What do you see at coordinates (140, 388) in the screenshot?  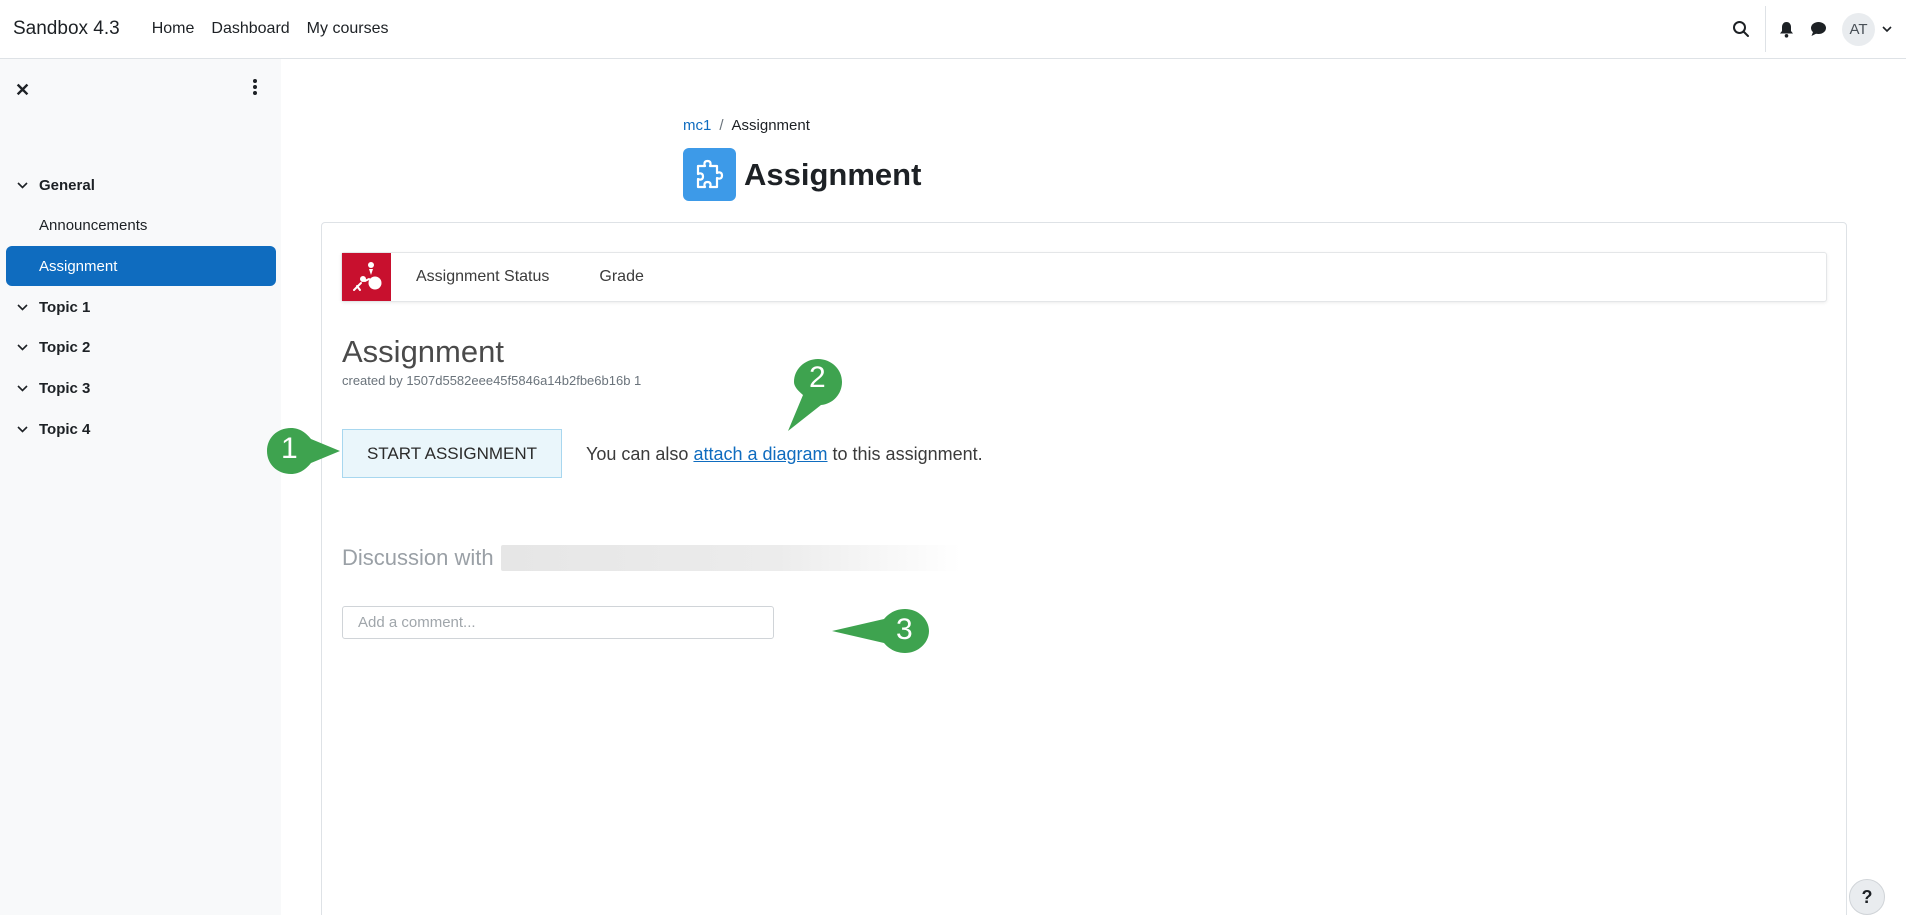 I see `section-topic-3: Topic 3` at bounding box center [140, 388].